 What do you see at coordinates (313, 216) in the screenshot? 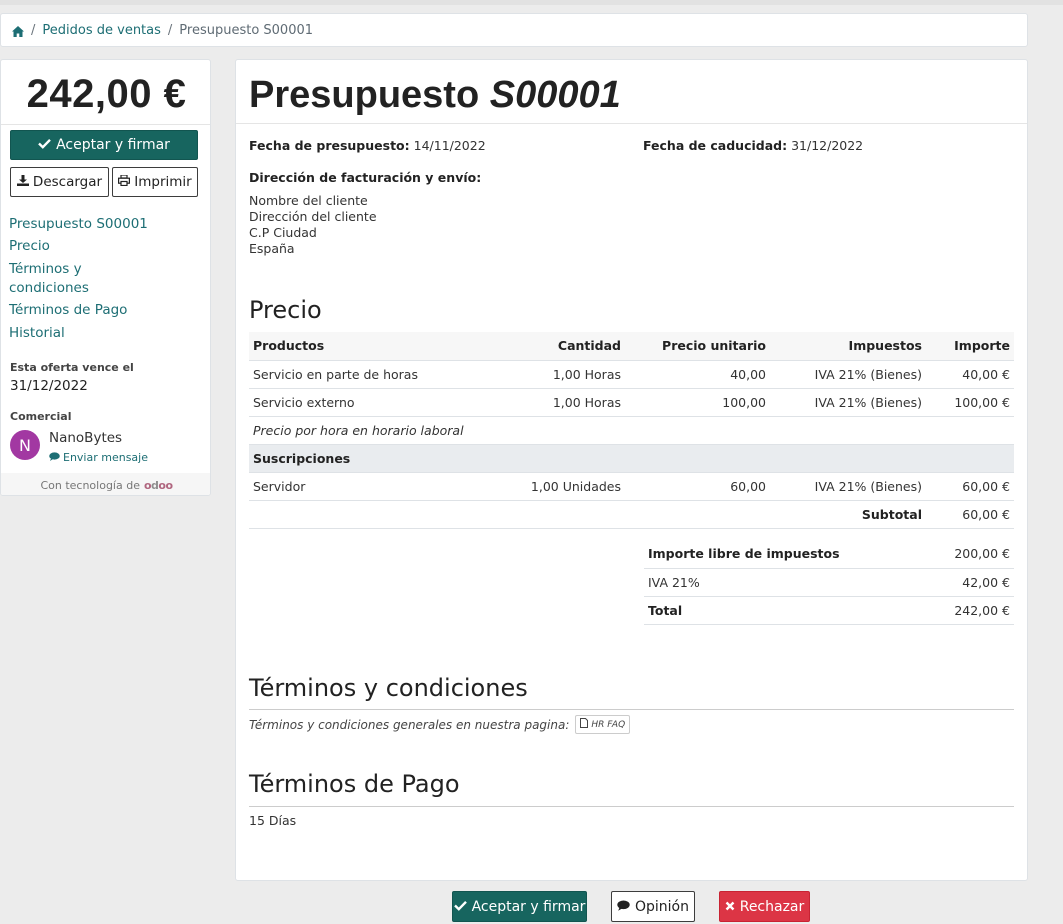
I see `address-line: Dirección del cliente` at bounding box center [313, 216].